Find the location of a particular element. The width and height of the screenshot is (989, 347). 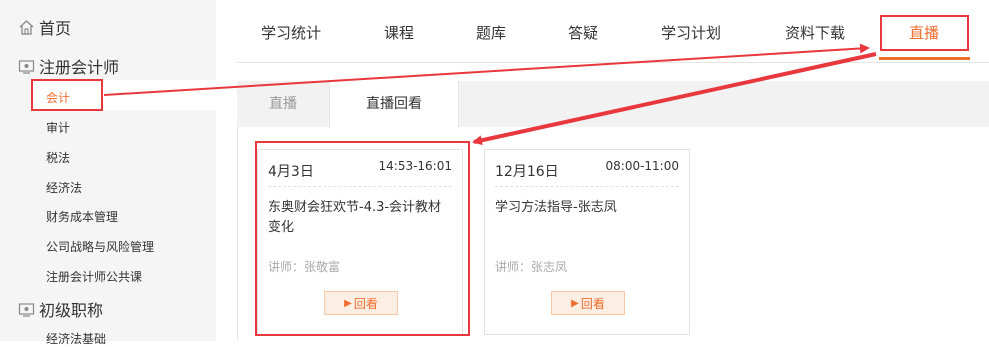

tab-courses: 课程 is located at coordinates (399, 32).